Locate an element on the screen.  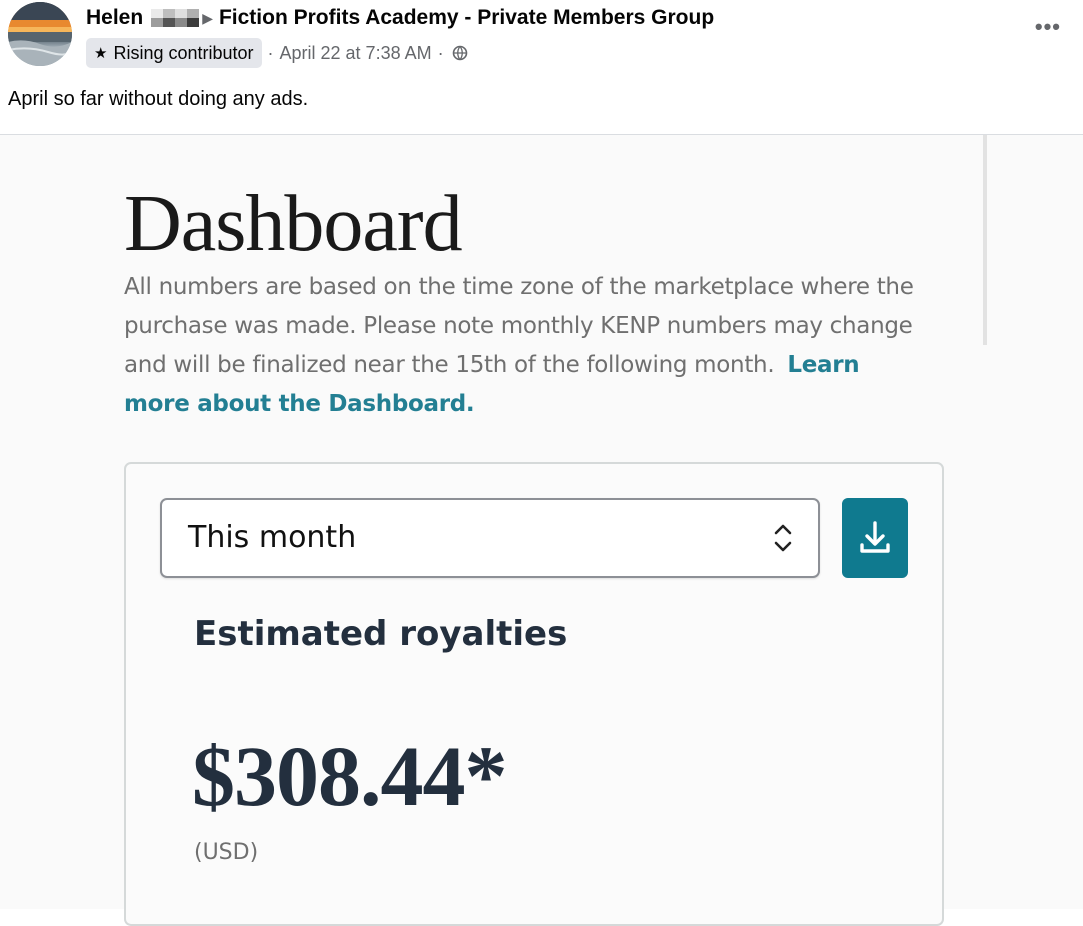
royalties-label: Estimated royalties is located at coordinates (381, 634).